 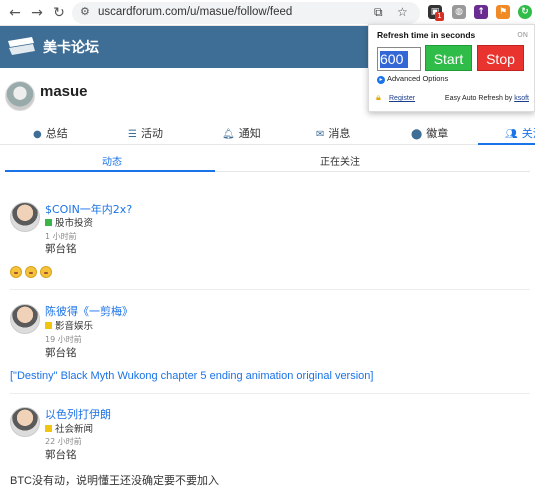 What do you see at coordinates (56, 133) in the screenshot?
I see `tab-label: 总结` at bounding box center [56, 133].